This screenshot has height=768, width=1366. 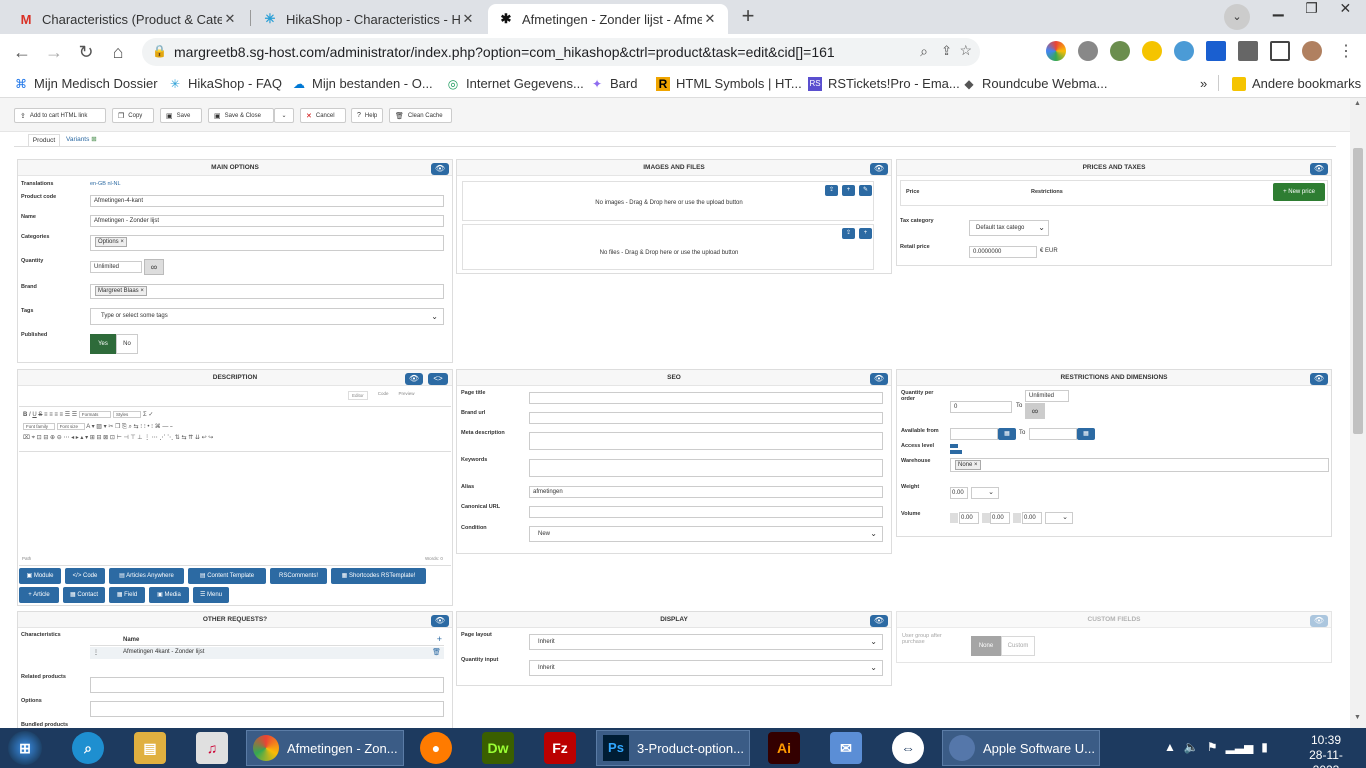 What do you see at coordinates (1357, 717) in the screenshot?
I see `scroll-down-icon: ▼` at bounding box center [1357, 717].